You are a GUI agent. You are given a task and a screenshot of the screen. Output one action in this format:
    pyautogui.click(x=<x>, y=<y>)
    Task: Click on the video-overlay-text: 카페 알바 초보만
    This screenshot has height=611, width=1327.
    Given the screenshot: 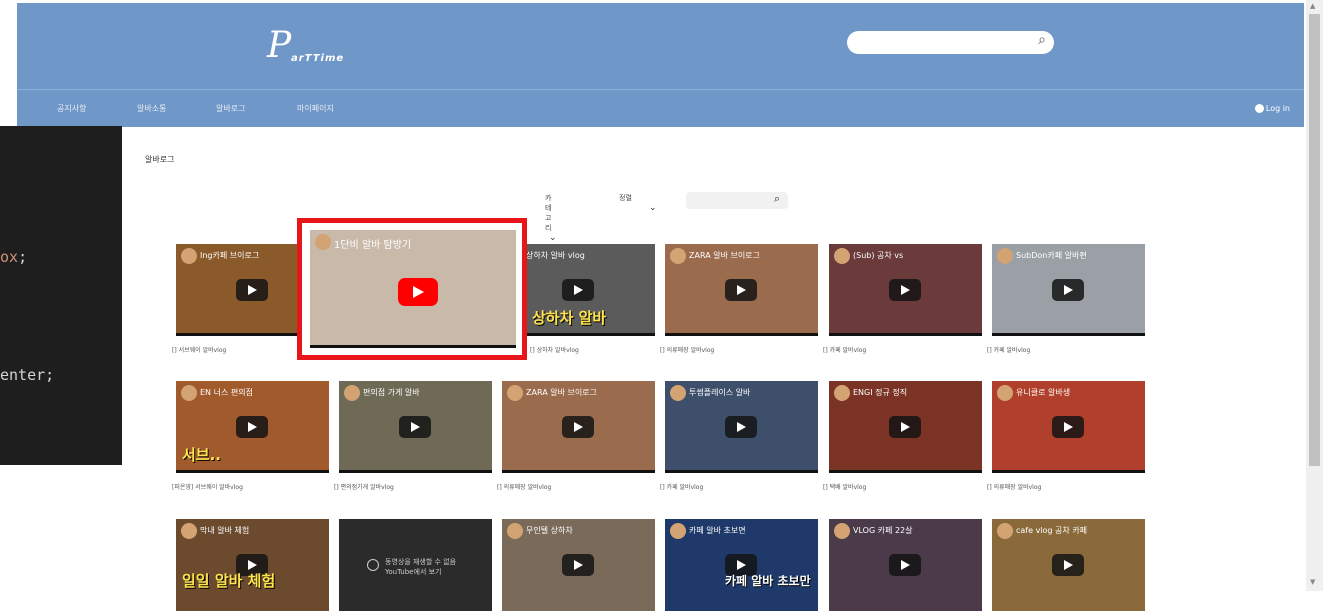 What is the action you would take?
    pyautogui.click(x=768, y=581)
    